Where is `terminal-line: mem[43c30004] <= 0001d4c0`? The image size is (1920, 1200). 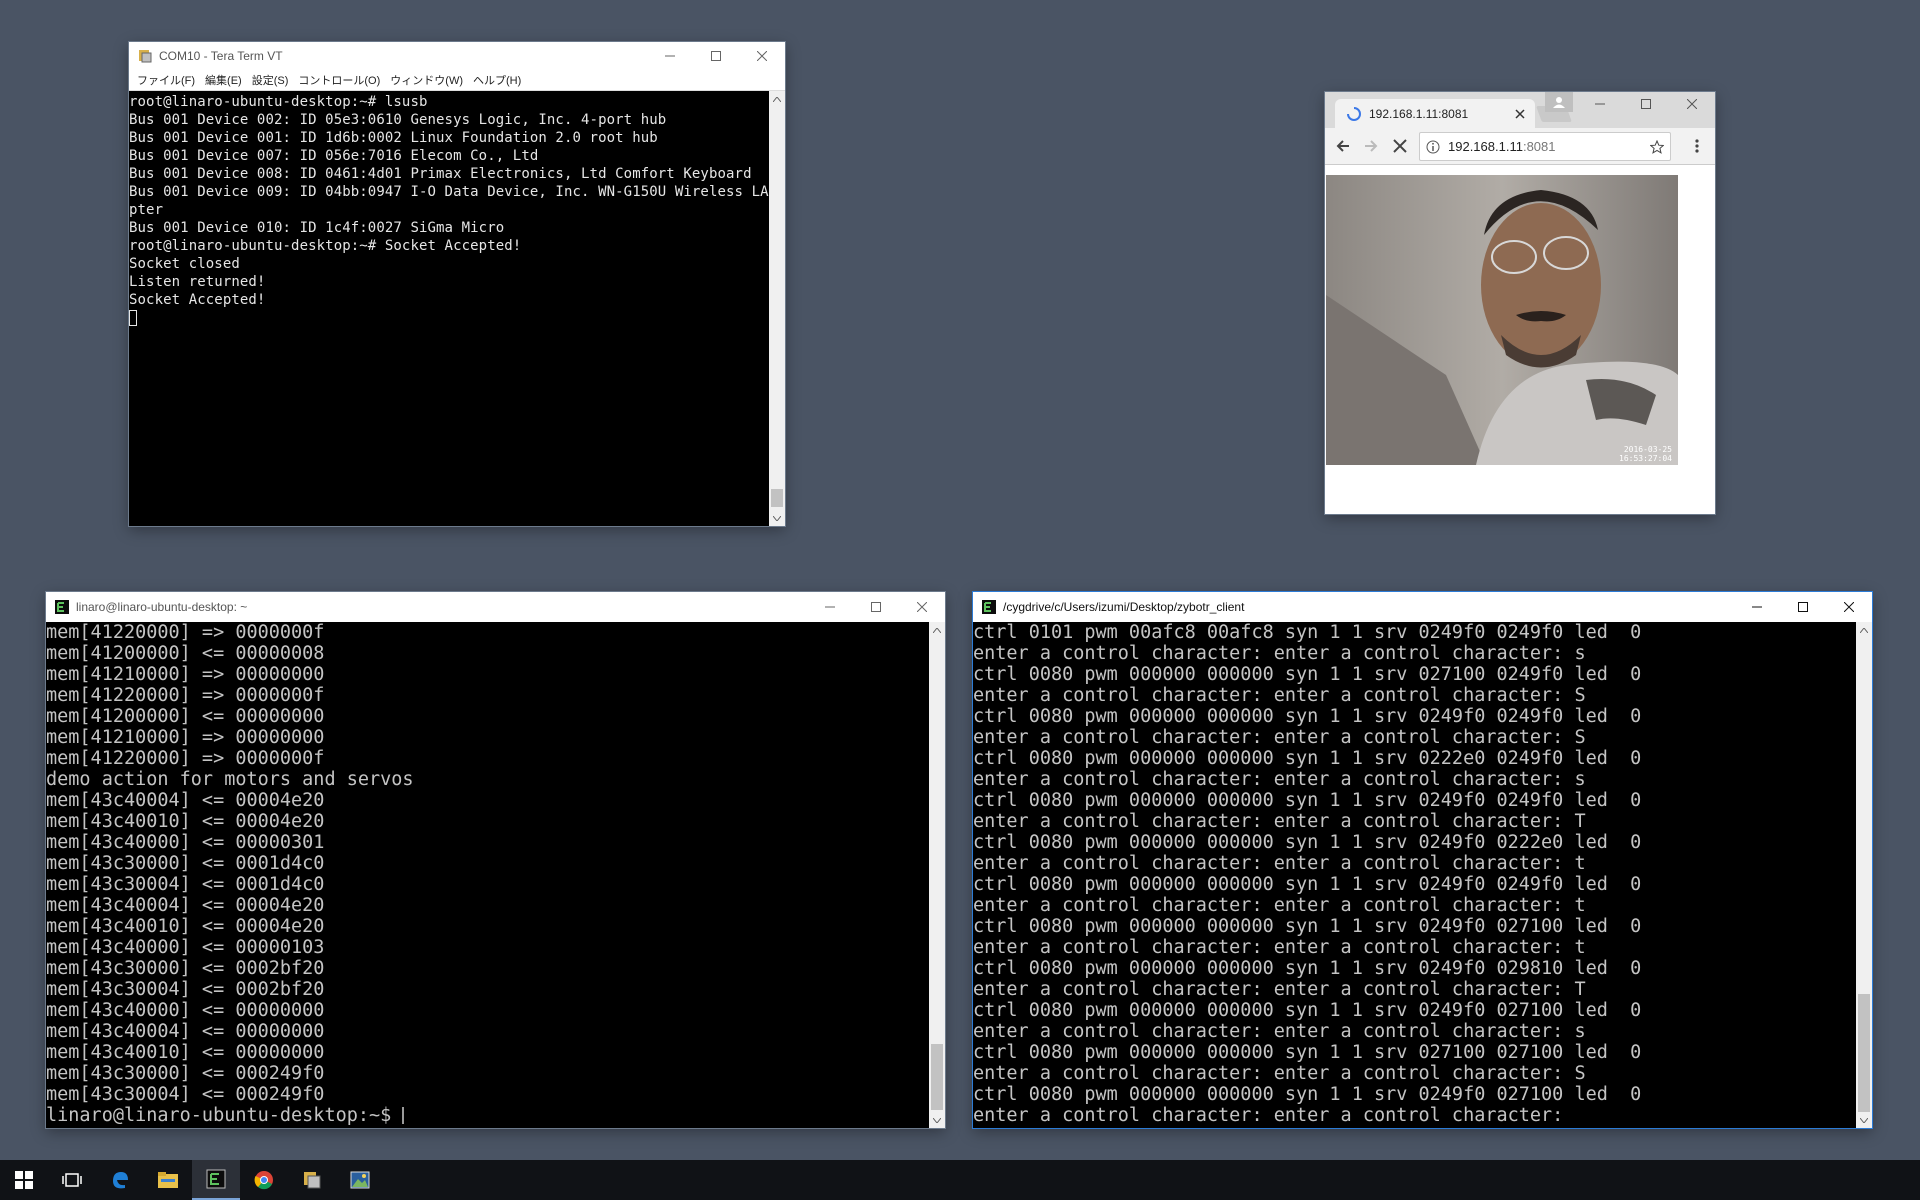
terminal-line: mem[43c30004] <= 0001d4c0 is located at coordinates (185, 884).